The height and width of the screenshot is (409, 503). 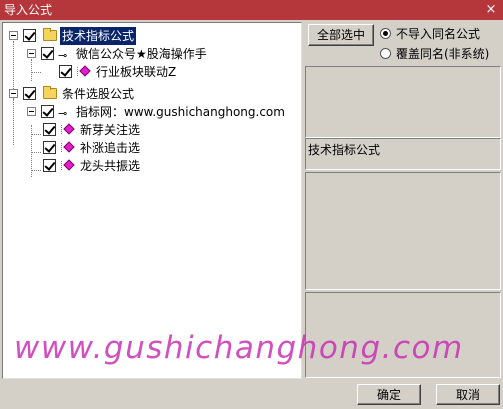 I want to click on close-icon: ×, so click(x=491, y=10).